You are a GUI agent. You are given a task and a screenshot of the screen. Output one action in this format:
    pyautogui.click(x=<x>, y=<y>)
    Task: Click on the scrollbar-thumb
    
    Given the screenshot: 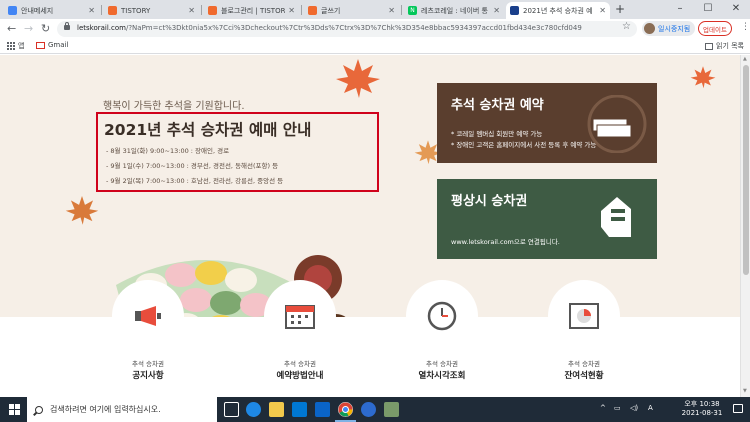 What is the action you would take?
    pyautogui.click(x=746, y=170)
    